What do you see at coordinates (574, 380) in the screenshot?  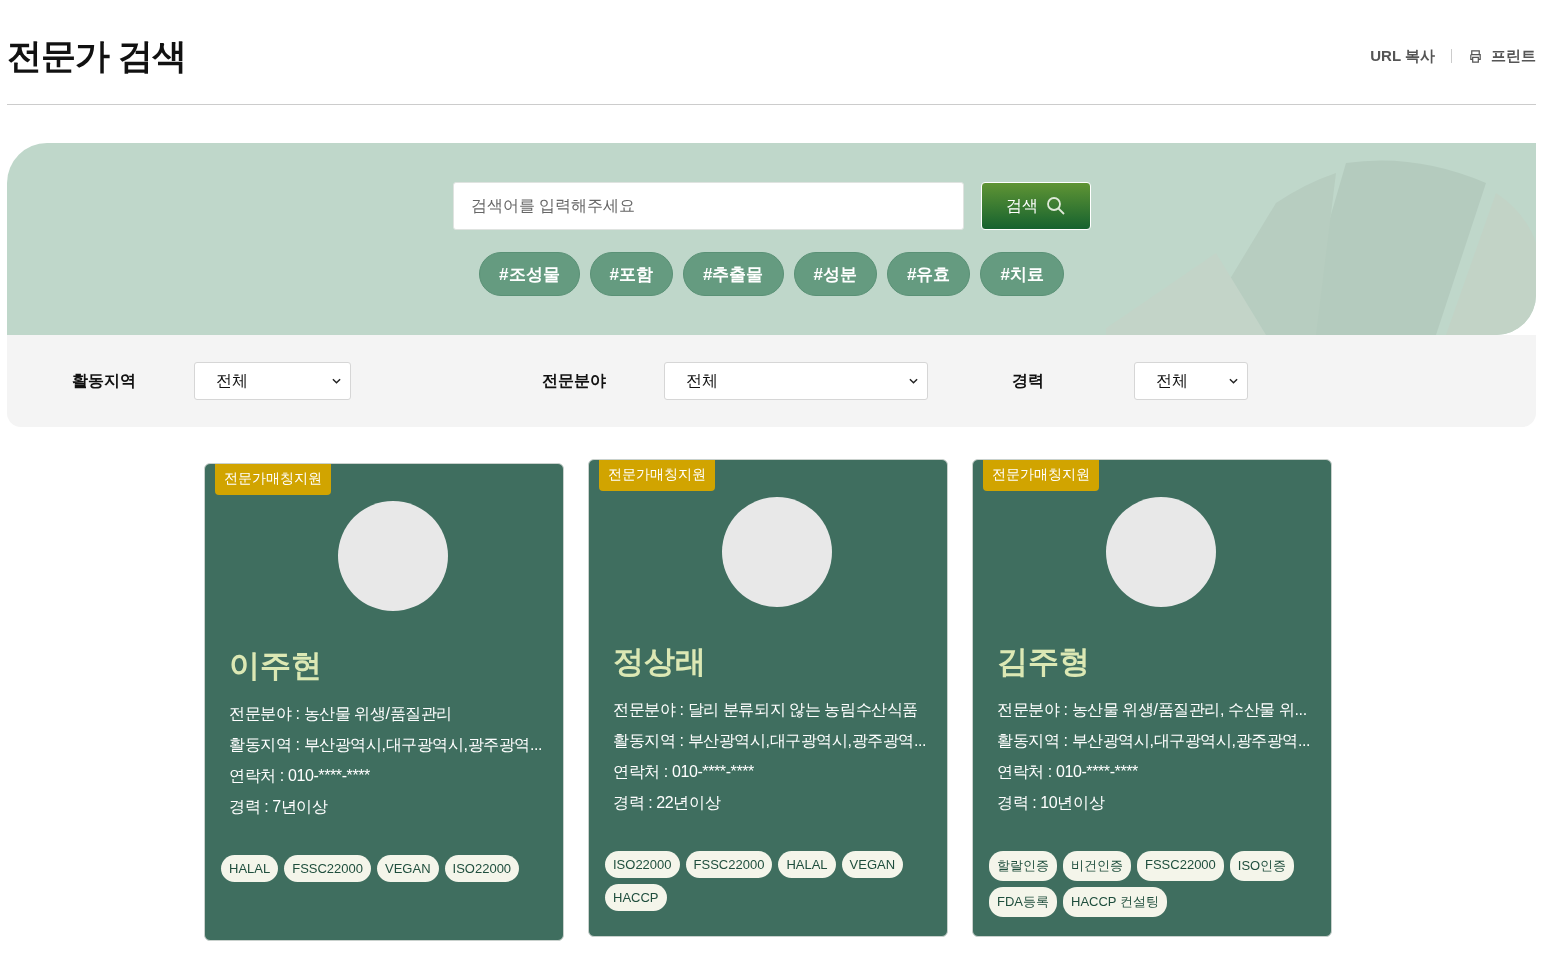 I see `filter-label: 전문분야` at bounding box center [574, 380].